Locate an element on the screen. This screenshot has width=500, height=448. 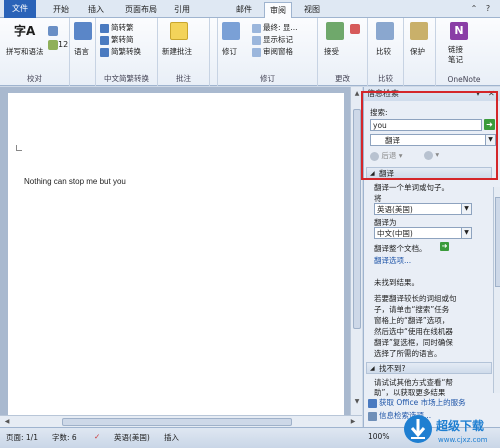
tab-page-layout: 页面布局 is located at coordinates (141, 10).